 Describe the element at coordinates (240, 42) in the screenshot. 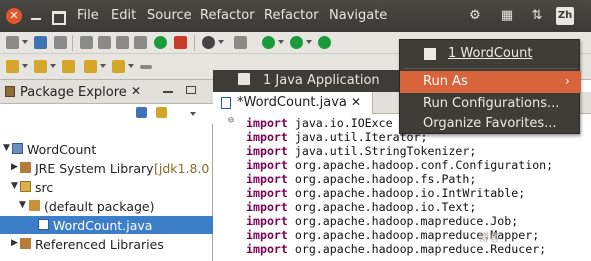

I see `skip-breakpoints-icon` at that location.